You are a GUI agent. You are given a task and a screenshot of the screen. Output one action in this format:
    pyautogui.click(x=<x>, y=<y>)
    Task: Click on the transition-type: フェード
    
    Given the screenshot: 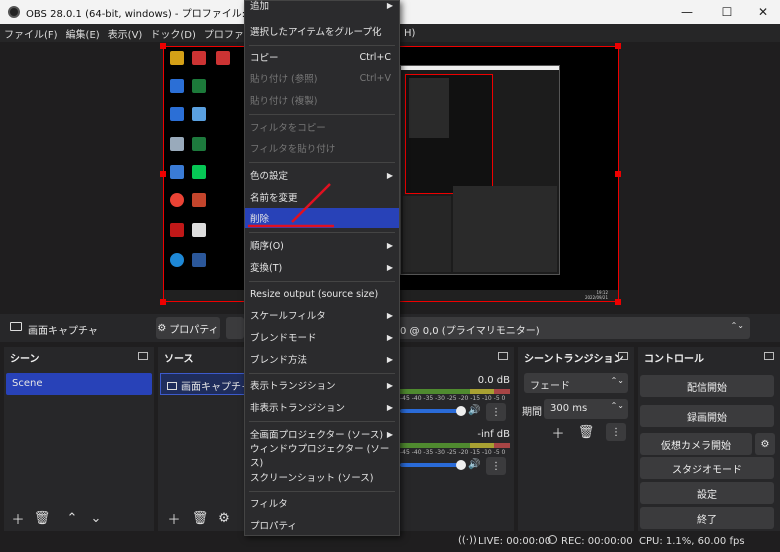 What is the action you would take?
    pyautogui.click(x=550, y=386)
    